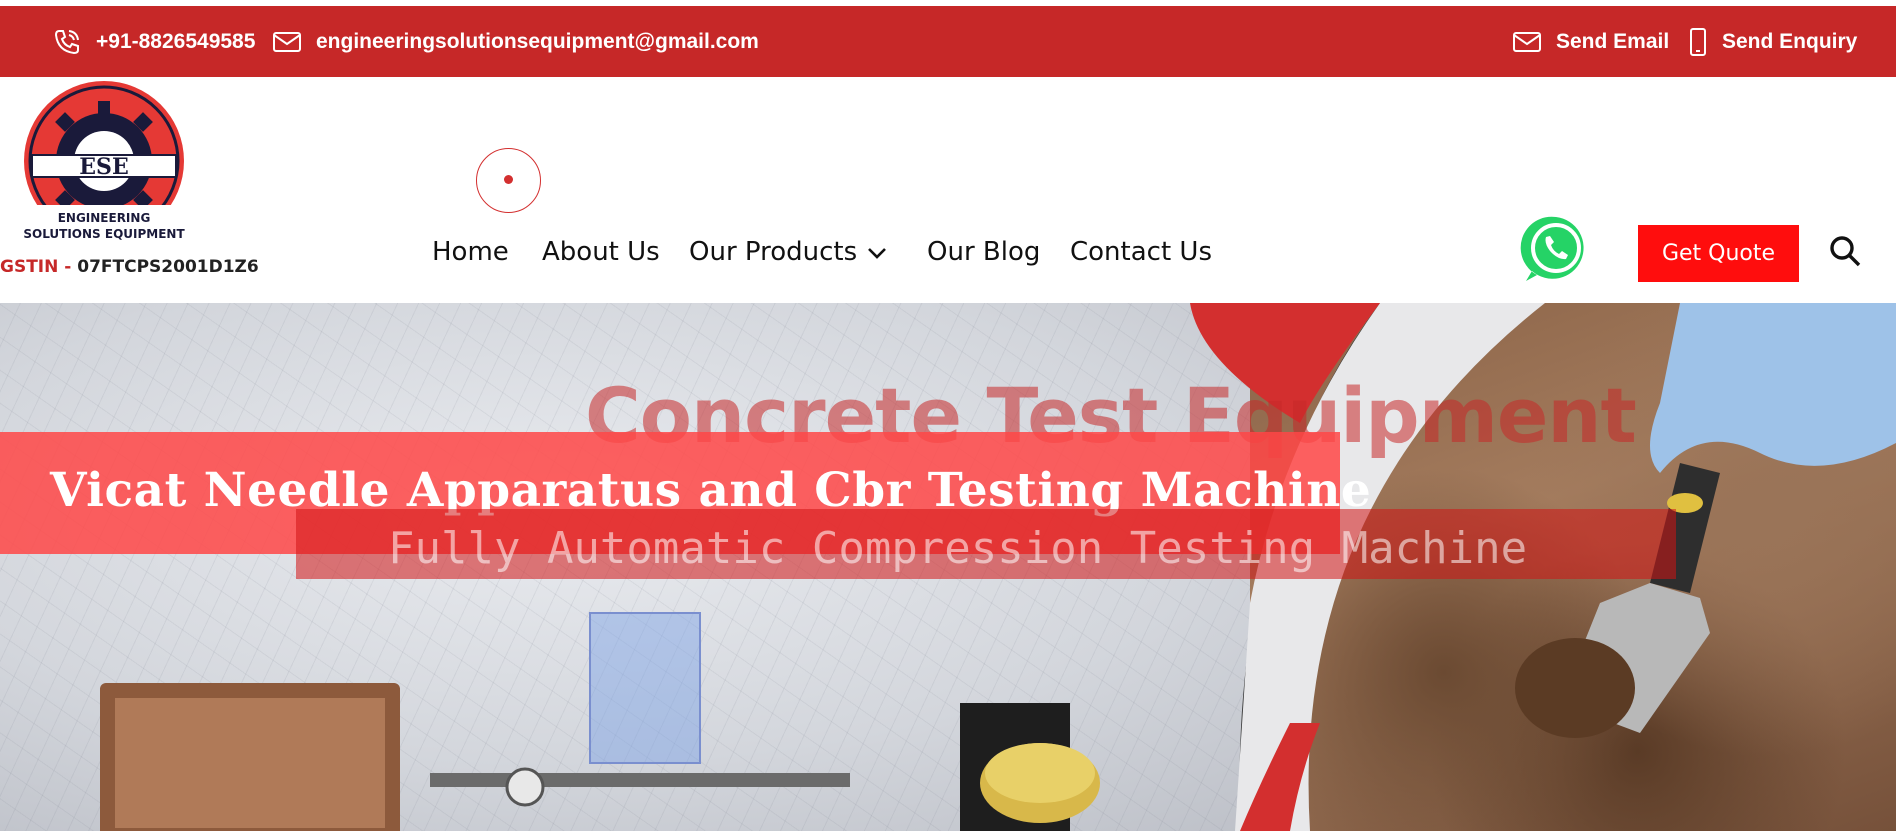 Image resolution: width=1896 pixels, height=831 pixels. I want to click on logo-abbr: ESE, so click(103, 167).